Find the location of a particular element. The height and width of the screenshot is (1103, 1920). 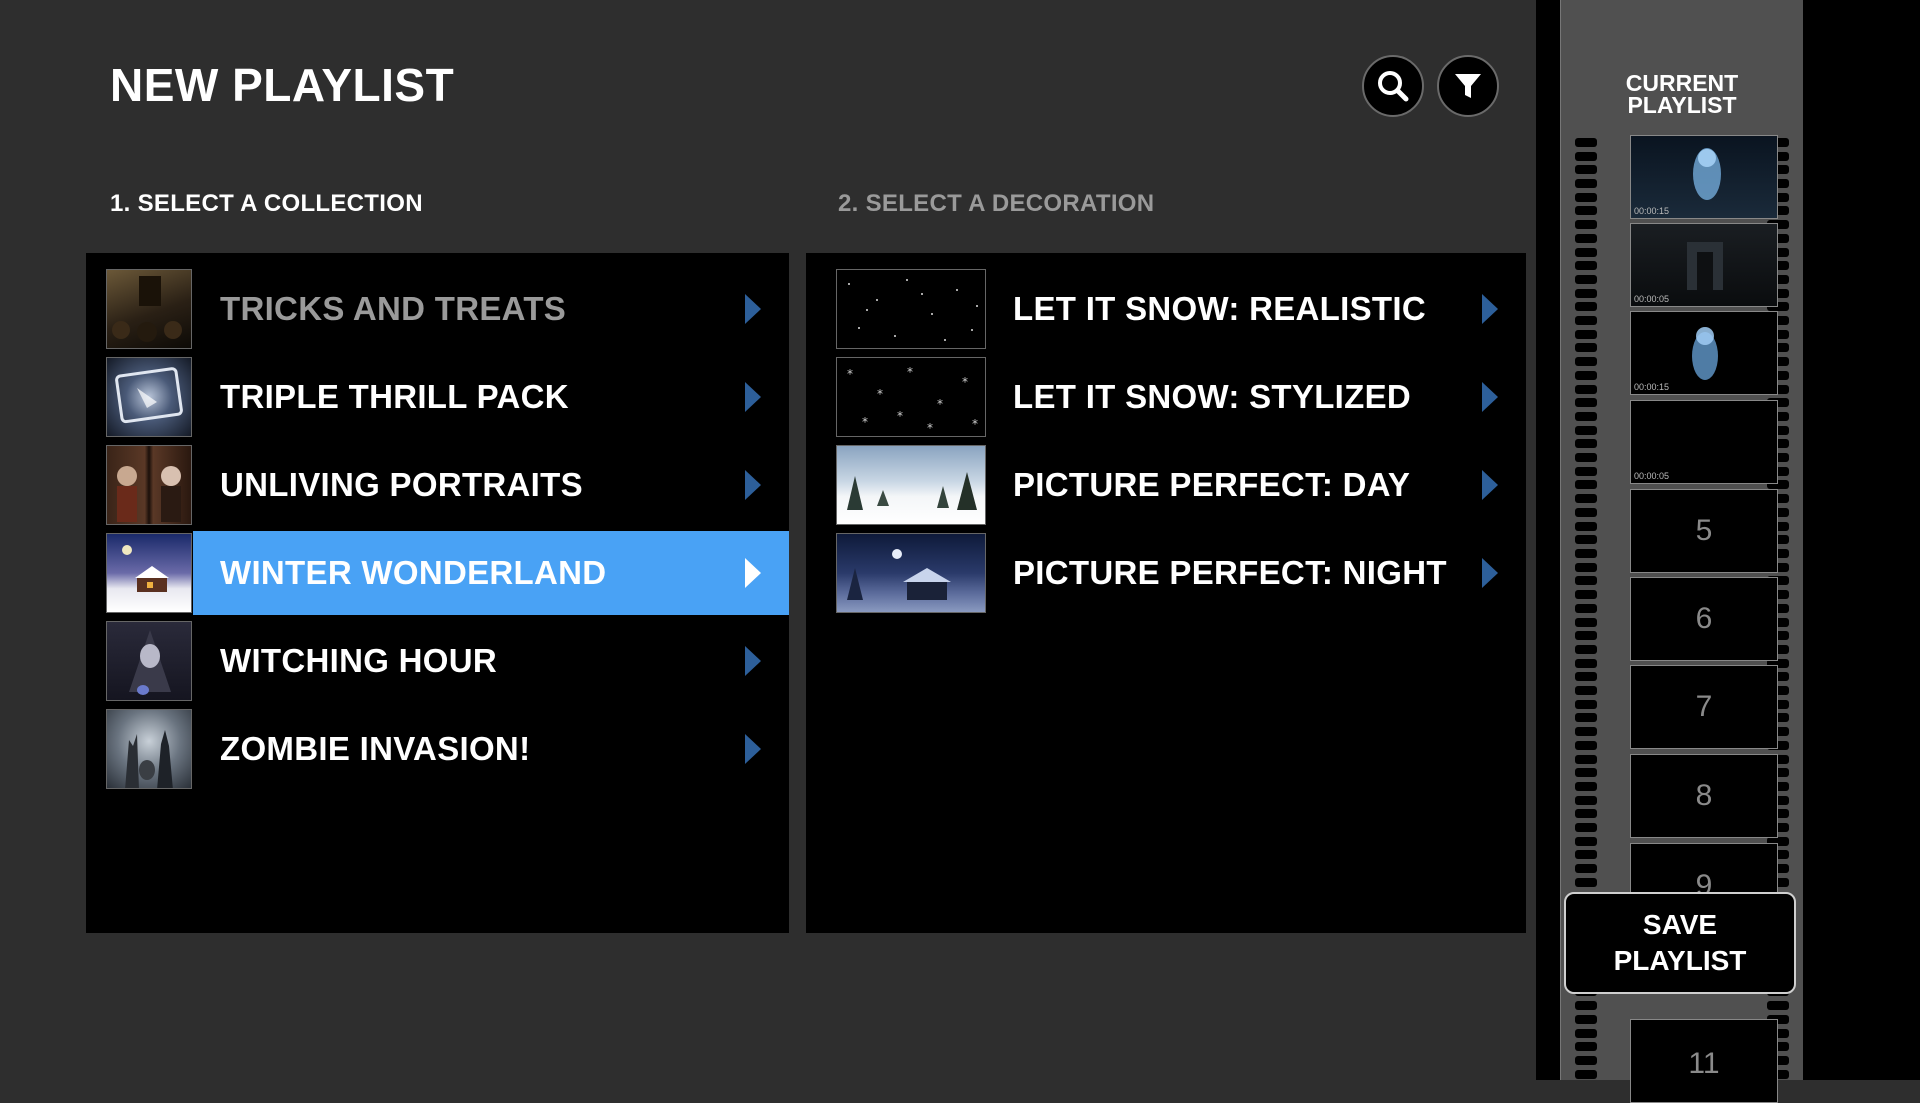

playlist-frame-11: 11 is located at coordinates (1704, 1061).